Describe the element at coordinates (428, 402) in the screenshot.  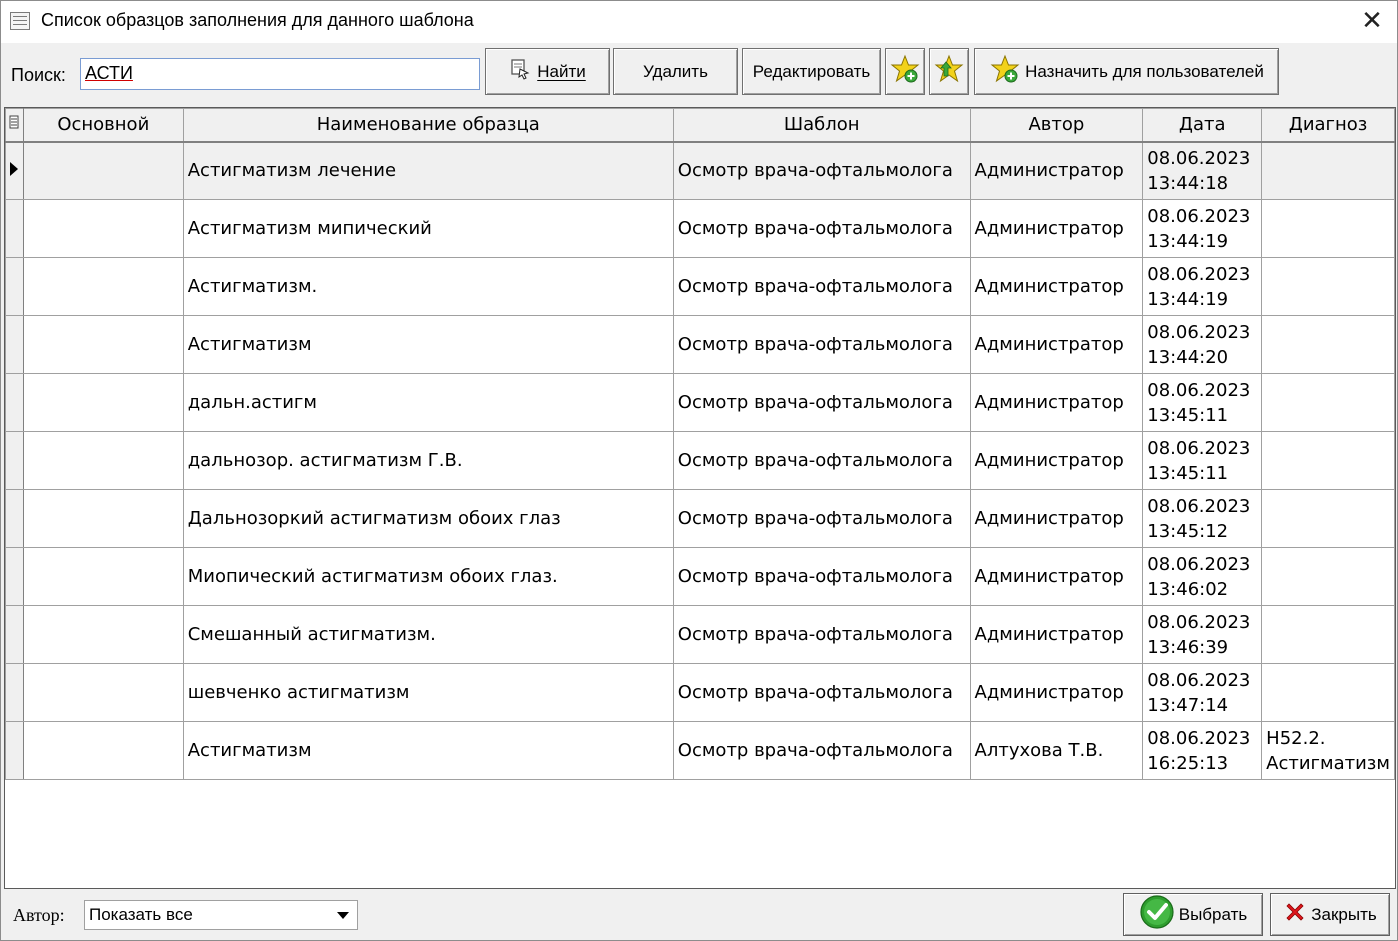
I see `cell-name: дальн.астигм` at that location.